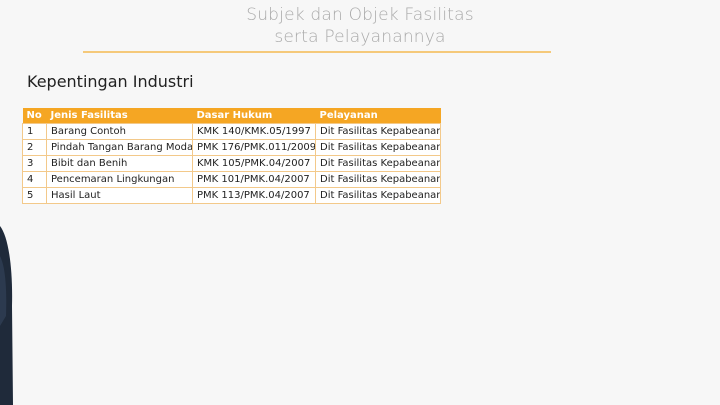  What do you see at coordinates (254, 163) in the screenshot?
I see `cell-dasar-hukum: KMK 105/PMK.04/2007` at bounding box center [254, 163].